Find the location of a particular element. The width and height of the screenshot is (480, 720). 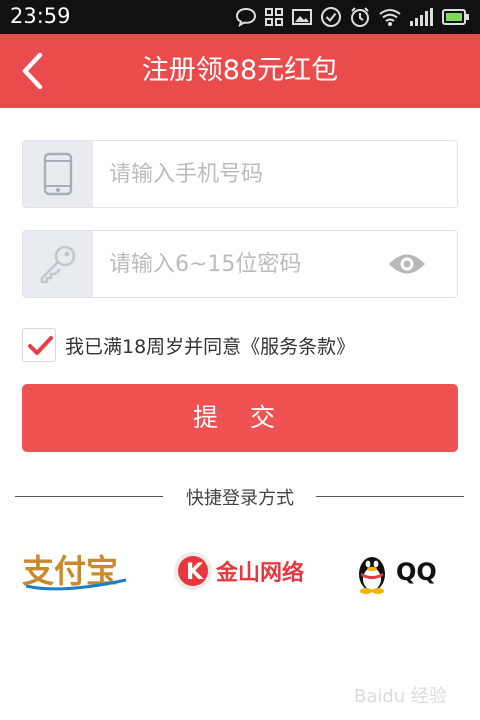

quick-login-divider: 快捷登录方式 is located at coordinates (240, 496).